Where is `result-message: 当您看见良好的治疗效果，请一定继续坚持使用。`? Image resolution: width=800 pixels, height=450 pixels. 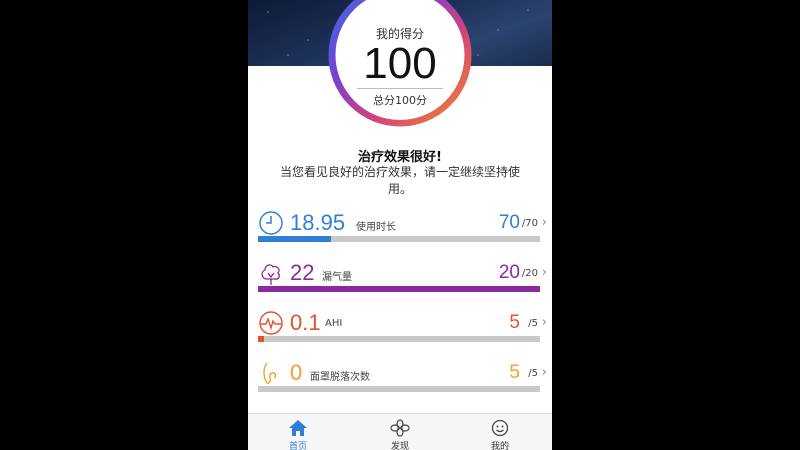
result-message: 当您看见良好的治疗效果，请一定继续坚持使用。 is located at coordinates (399, 180).